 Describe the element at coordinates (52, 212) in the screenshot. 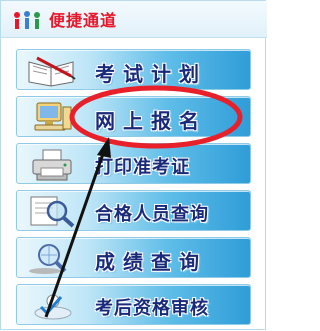

I see `magnifier-icon` at that location.